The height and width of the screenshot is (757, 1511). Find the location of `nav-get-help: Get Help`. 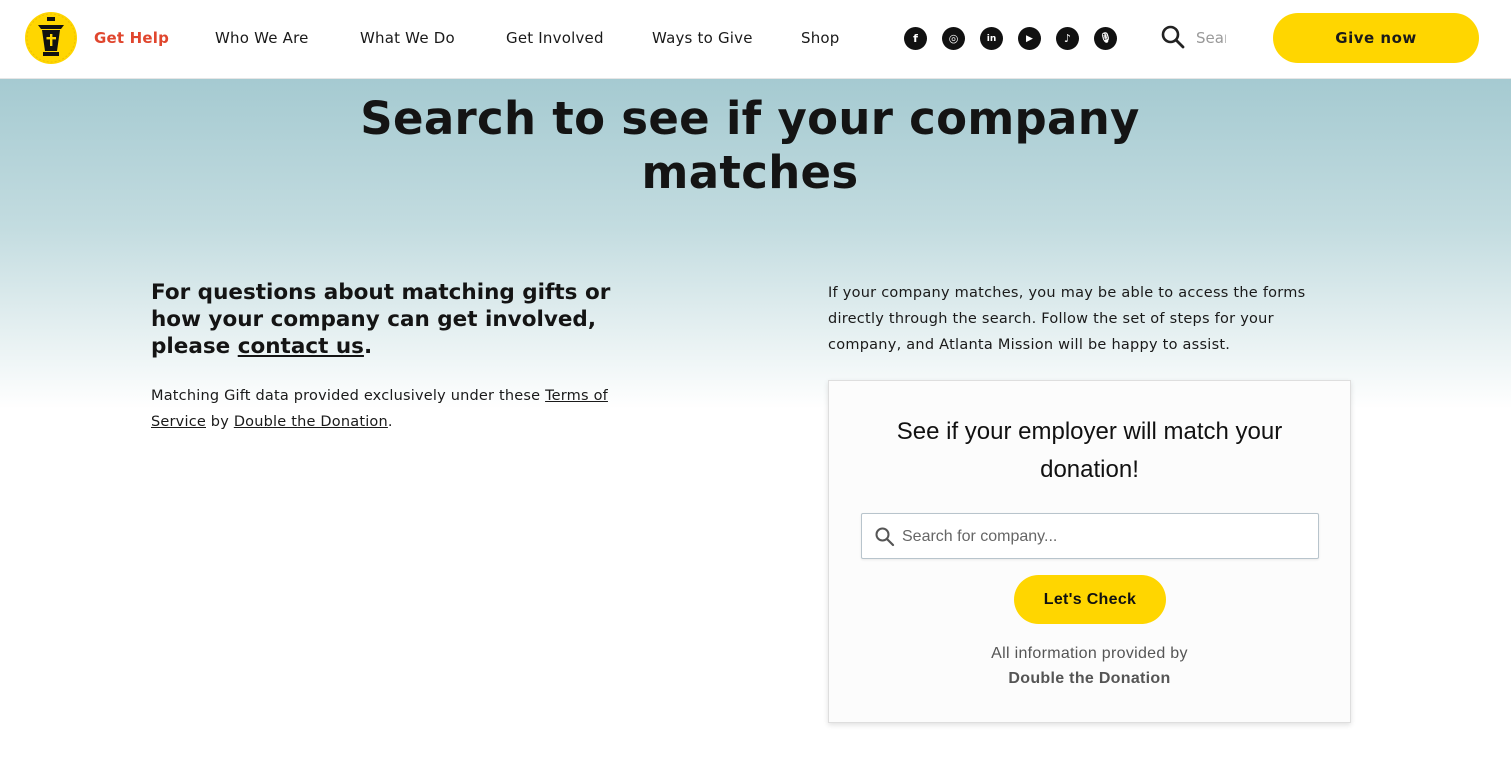

nav-get-help: Get Help is located at coordinates (131, 38).